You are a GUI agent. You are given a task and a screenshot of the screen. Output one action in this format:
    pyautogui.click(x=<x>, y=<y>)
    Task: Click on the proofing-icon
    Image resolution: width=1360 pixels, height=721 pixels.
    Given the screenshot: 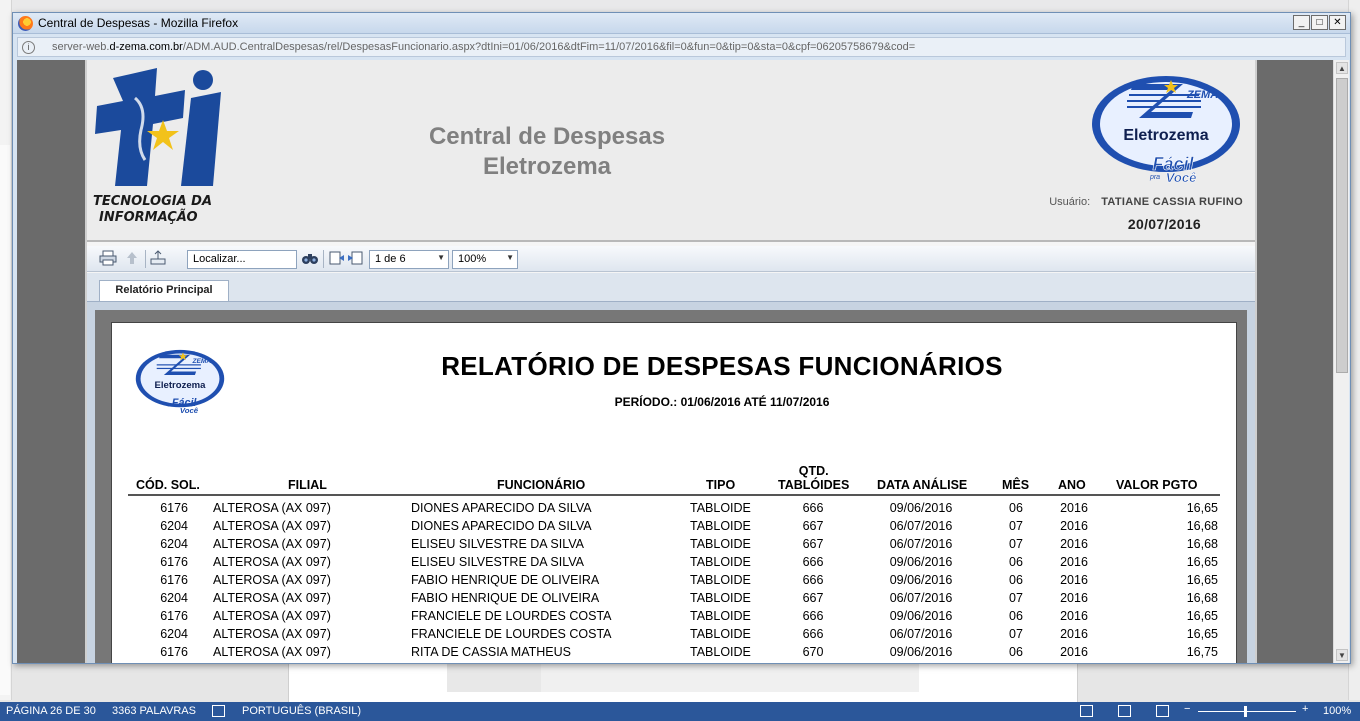 What is the action you would take?
    pyautogui.click(x=218, y=711)
    